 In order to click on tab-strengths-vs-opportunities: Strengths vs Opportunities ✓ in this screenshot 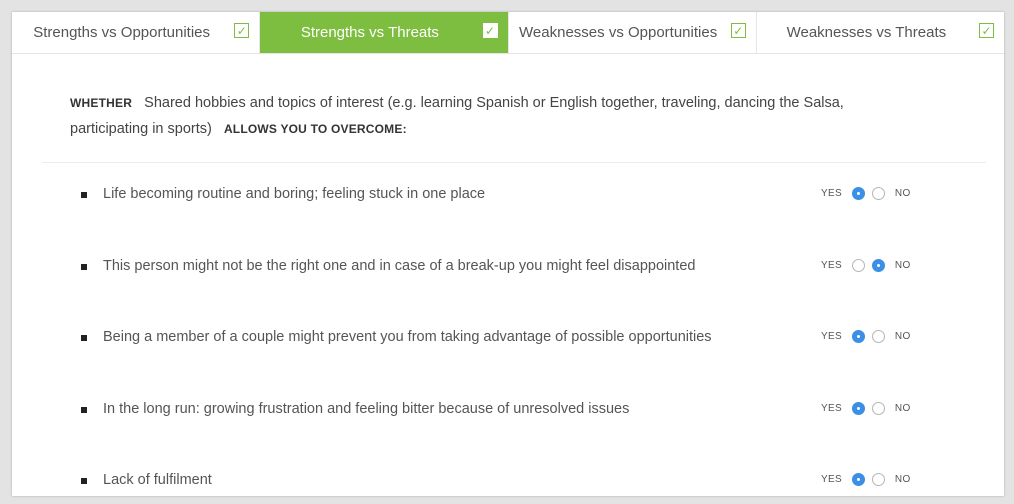, I will do `click(136, 32)`.